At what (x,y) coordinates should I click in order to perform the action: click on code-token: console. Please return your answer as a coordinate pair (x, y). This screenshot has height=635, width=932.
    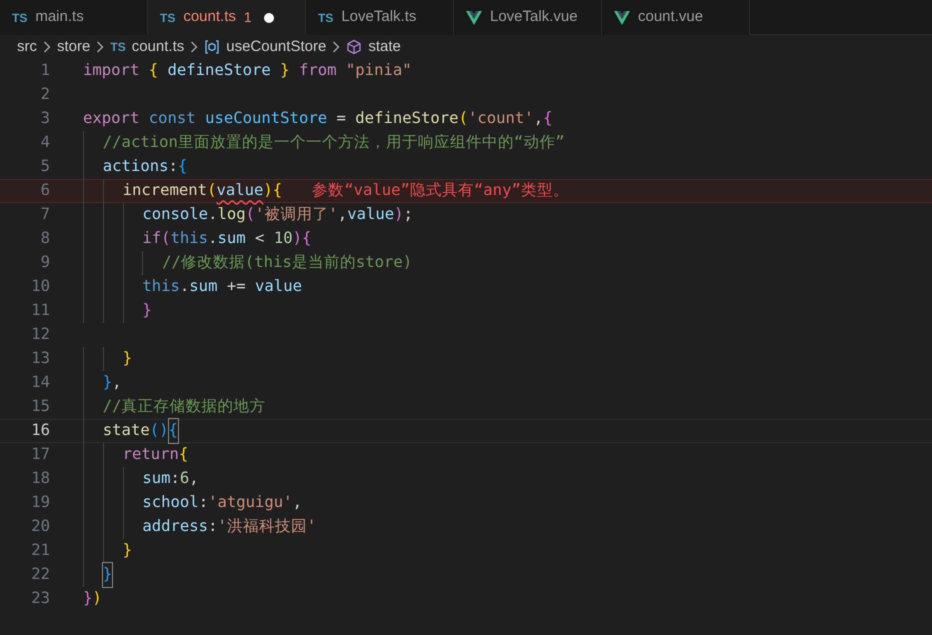
    Looking at the image, I should click on (175, 215).